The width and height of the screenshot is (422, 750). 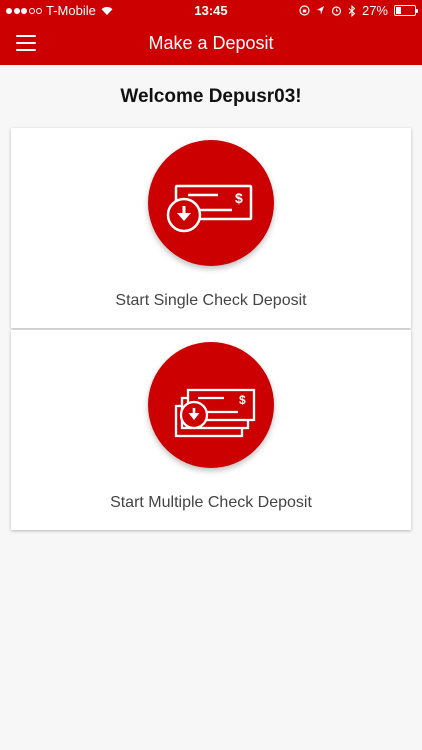 I want to click on single-check-deposit-label: Start Single Check Deposit, so click(x=211, y=300).